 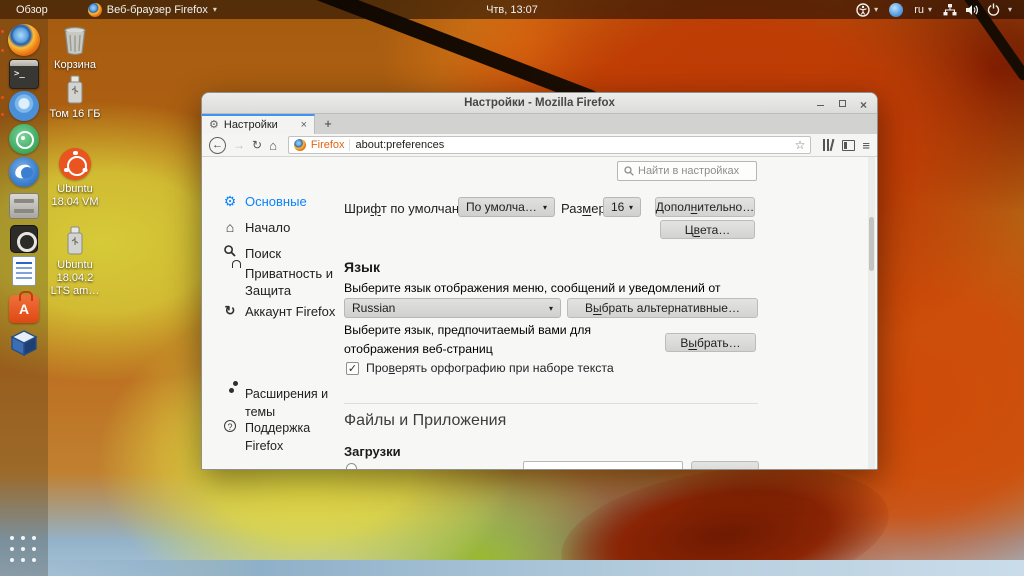 What do you see at coordinates (214, 124) in the screenshot?
I see `gear-icon: ⚙` at bounding box center [214, 124].